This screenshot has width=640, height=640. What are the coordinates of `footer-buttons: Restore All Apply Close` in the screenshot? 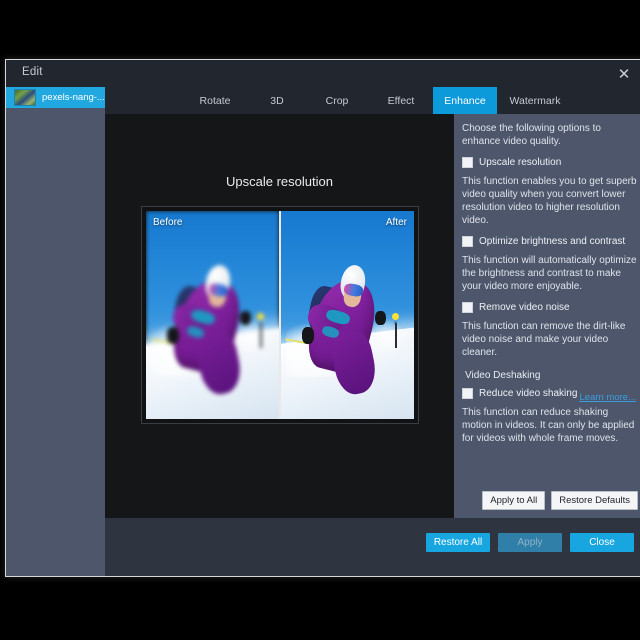 It's located at (530, 542).